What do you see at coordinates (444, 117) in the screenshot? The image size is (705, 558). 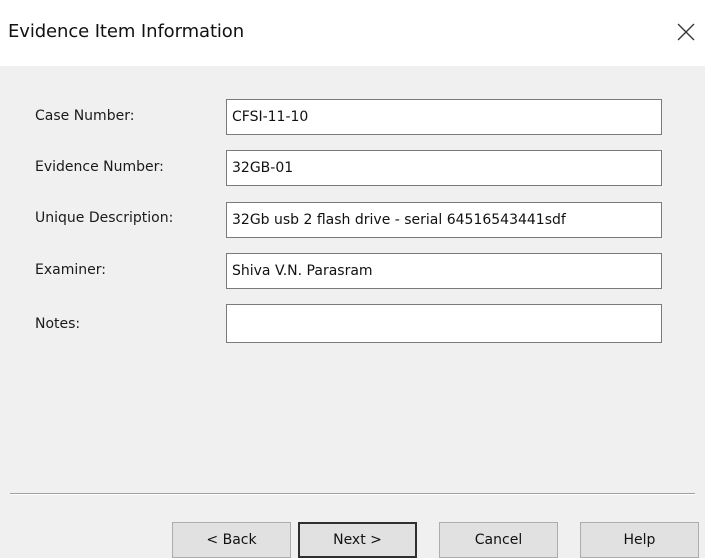 I see `case-number-field` at bounding box center [444, 117].